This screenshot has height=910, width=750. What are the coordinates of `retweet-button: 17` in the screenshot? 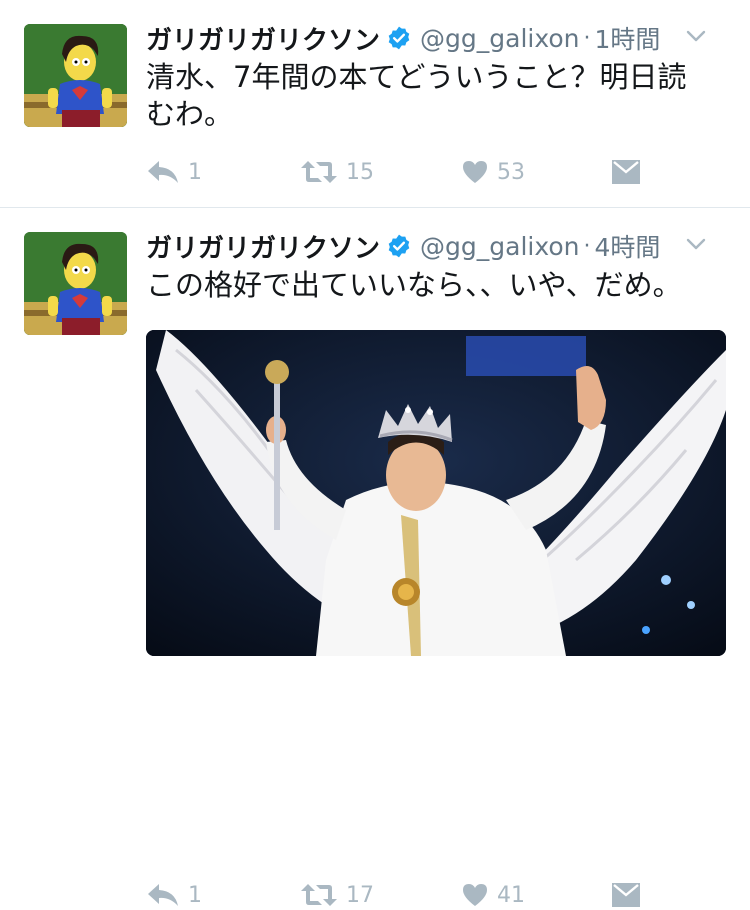 It's located at (337, 895).